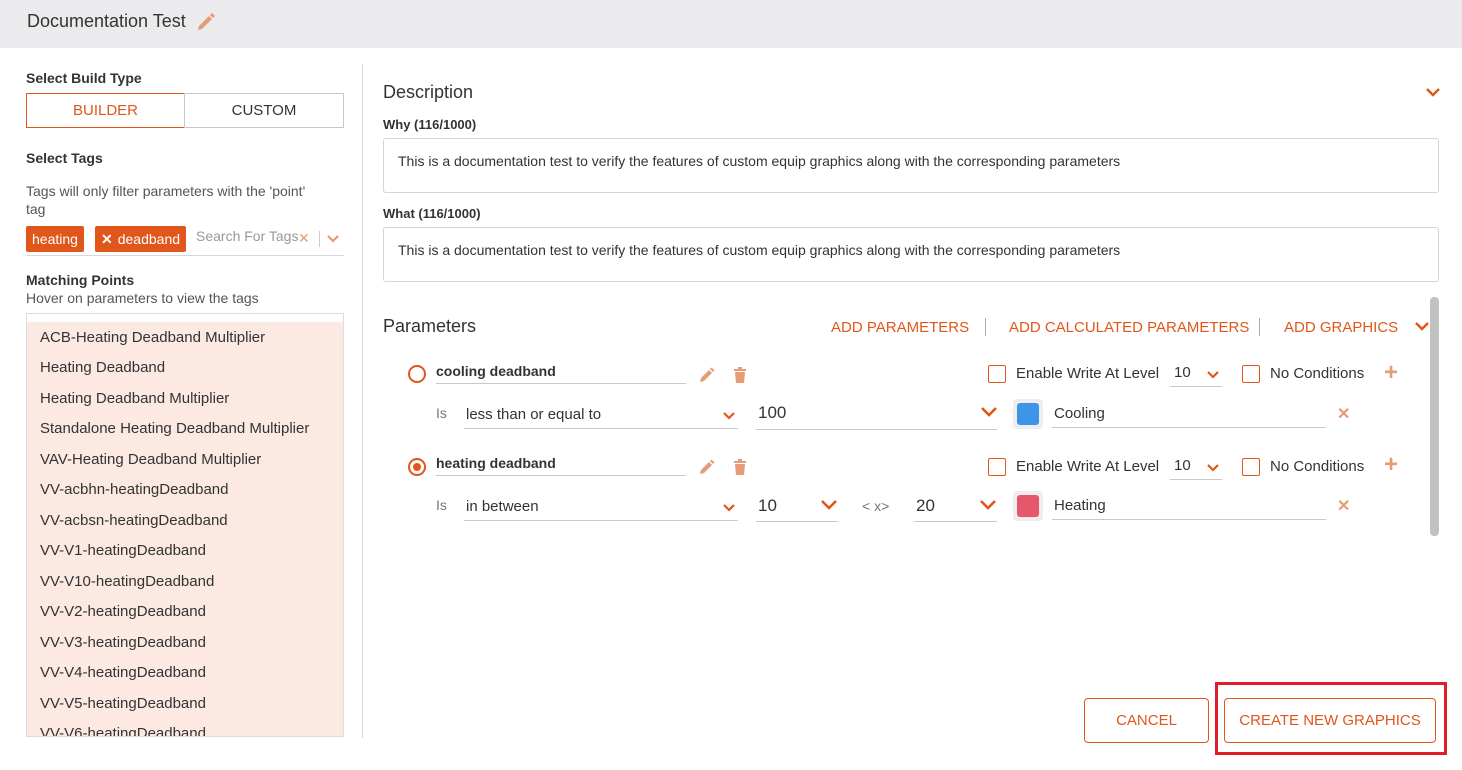 Image resolution: width=1462 pixels, height=770 pixels. I want to click on custom-toggle: CUSTOM, so click(264, 110).